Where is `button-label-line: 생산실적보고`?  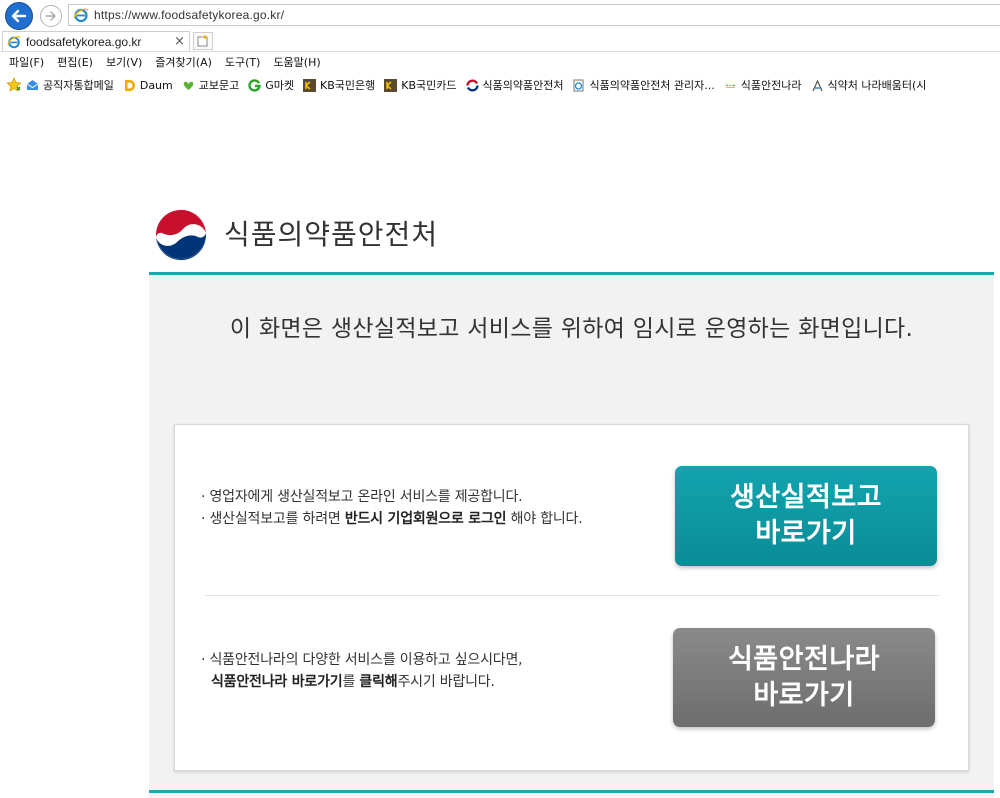 button-label-line: 생산실적보고 is located at coordinates (806, 497).